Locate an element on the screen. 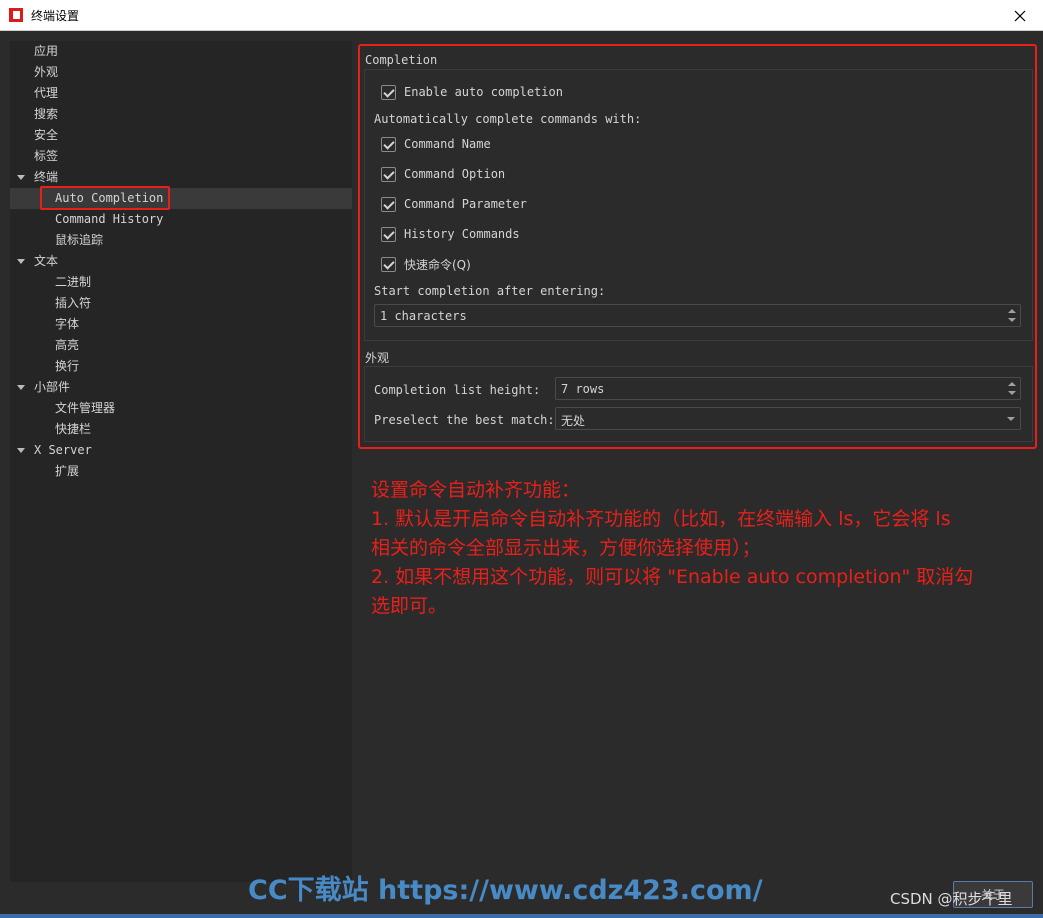 This screenshot has height=918, width=1043. annotation-line: 设置命令自动补齐功能： is located at coordinates (476, 490).